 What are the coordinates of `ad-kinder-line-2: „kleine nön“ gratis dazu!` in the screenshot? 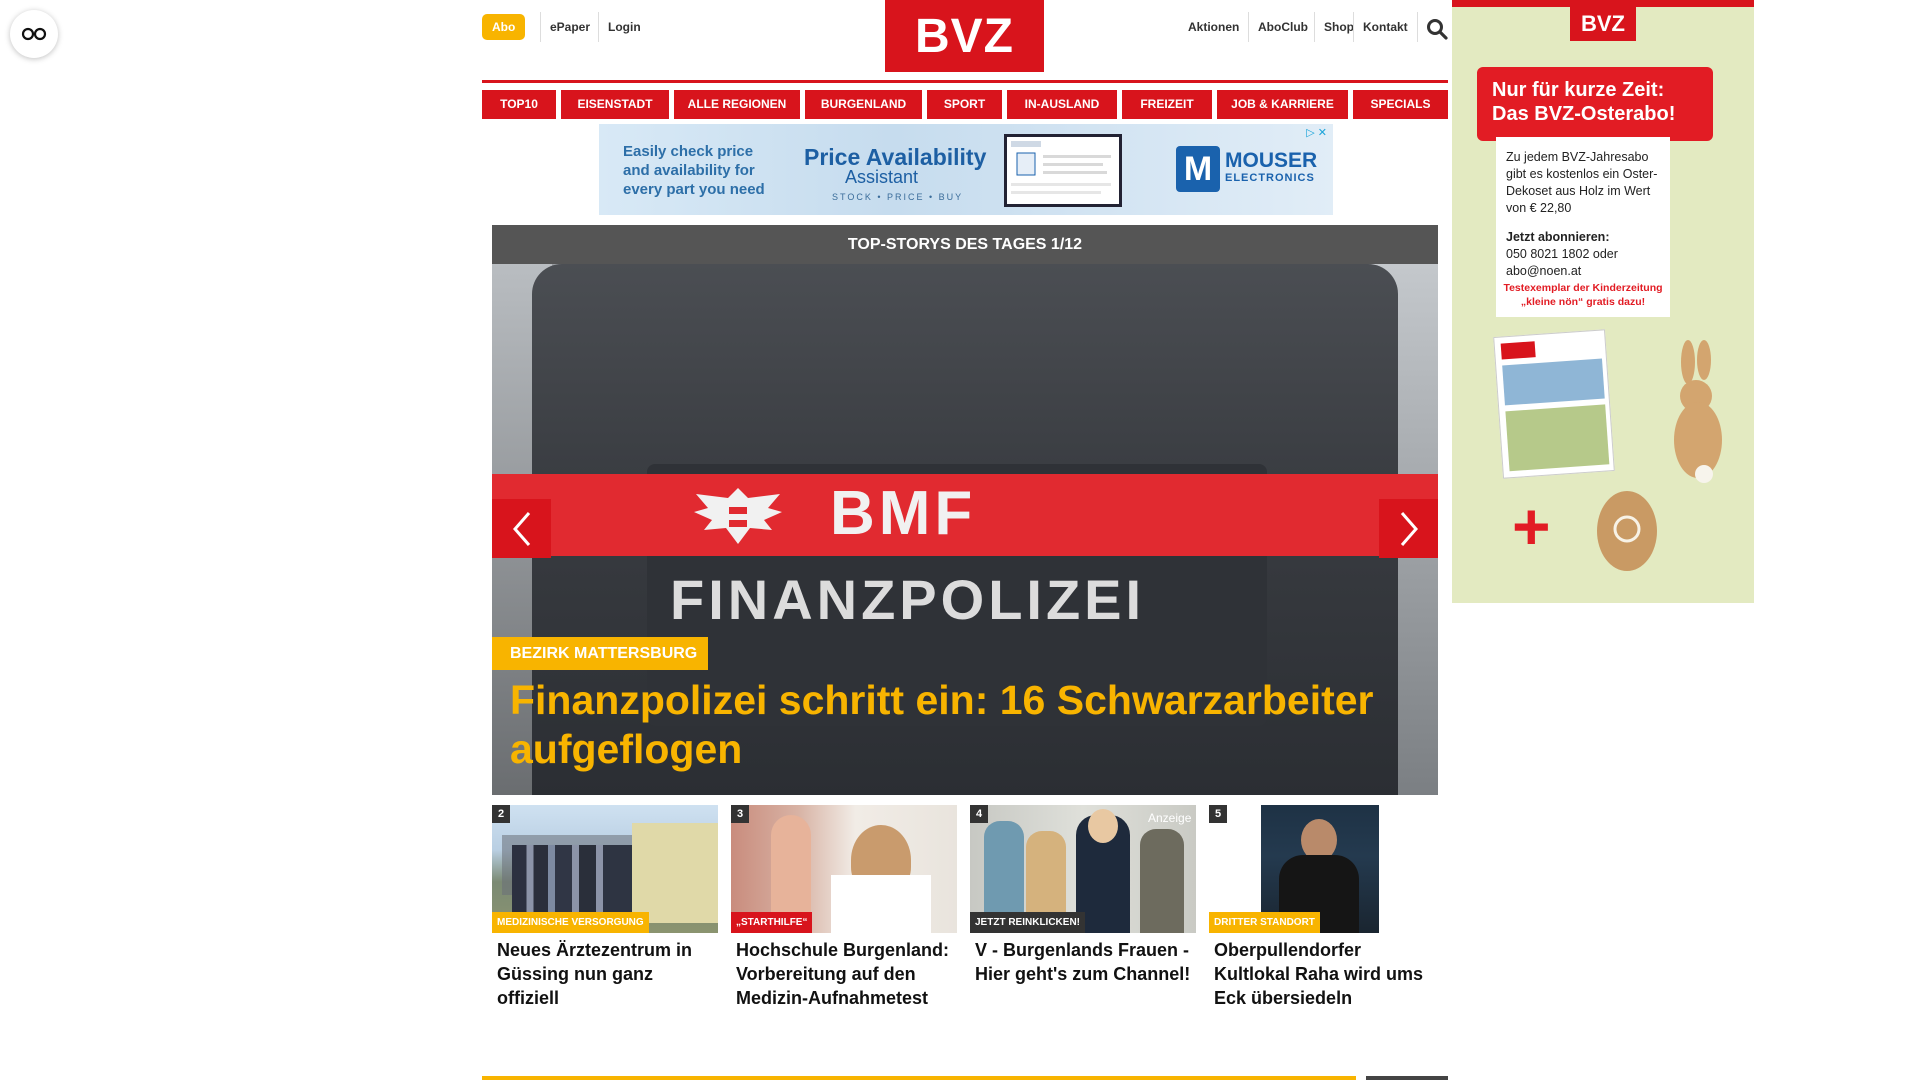 It's located at (1583, 302).